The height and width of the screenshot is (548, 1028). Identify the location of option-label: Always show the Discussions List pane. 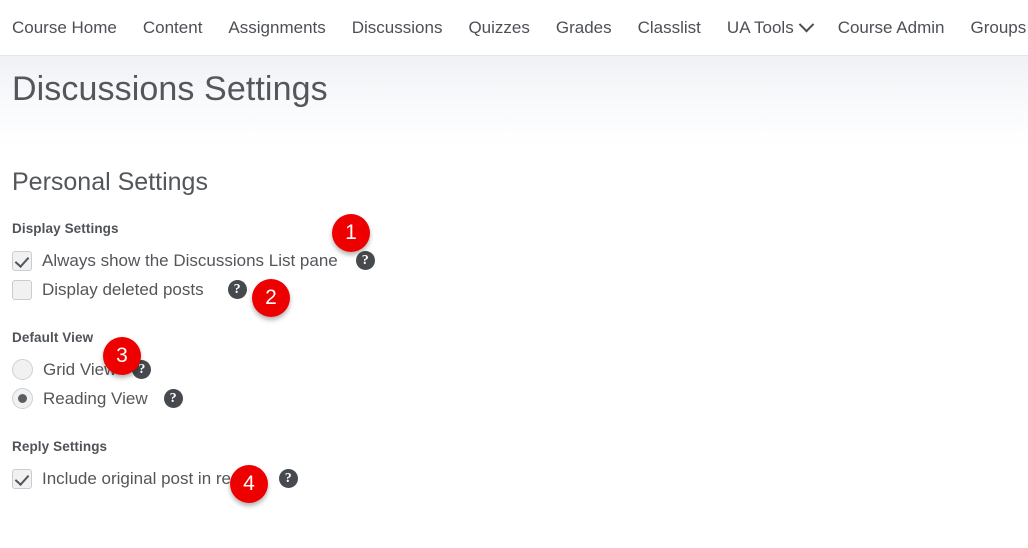
(190, 260).